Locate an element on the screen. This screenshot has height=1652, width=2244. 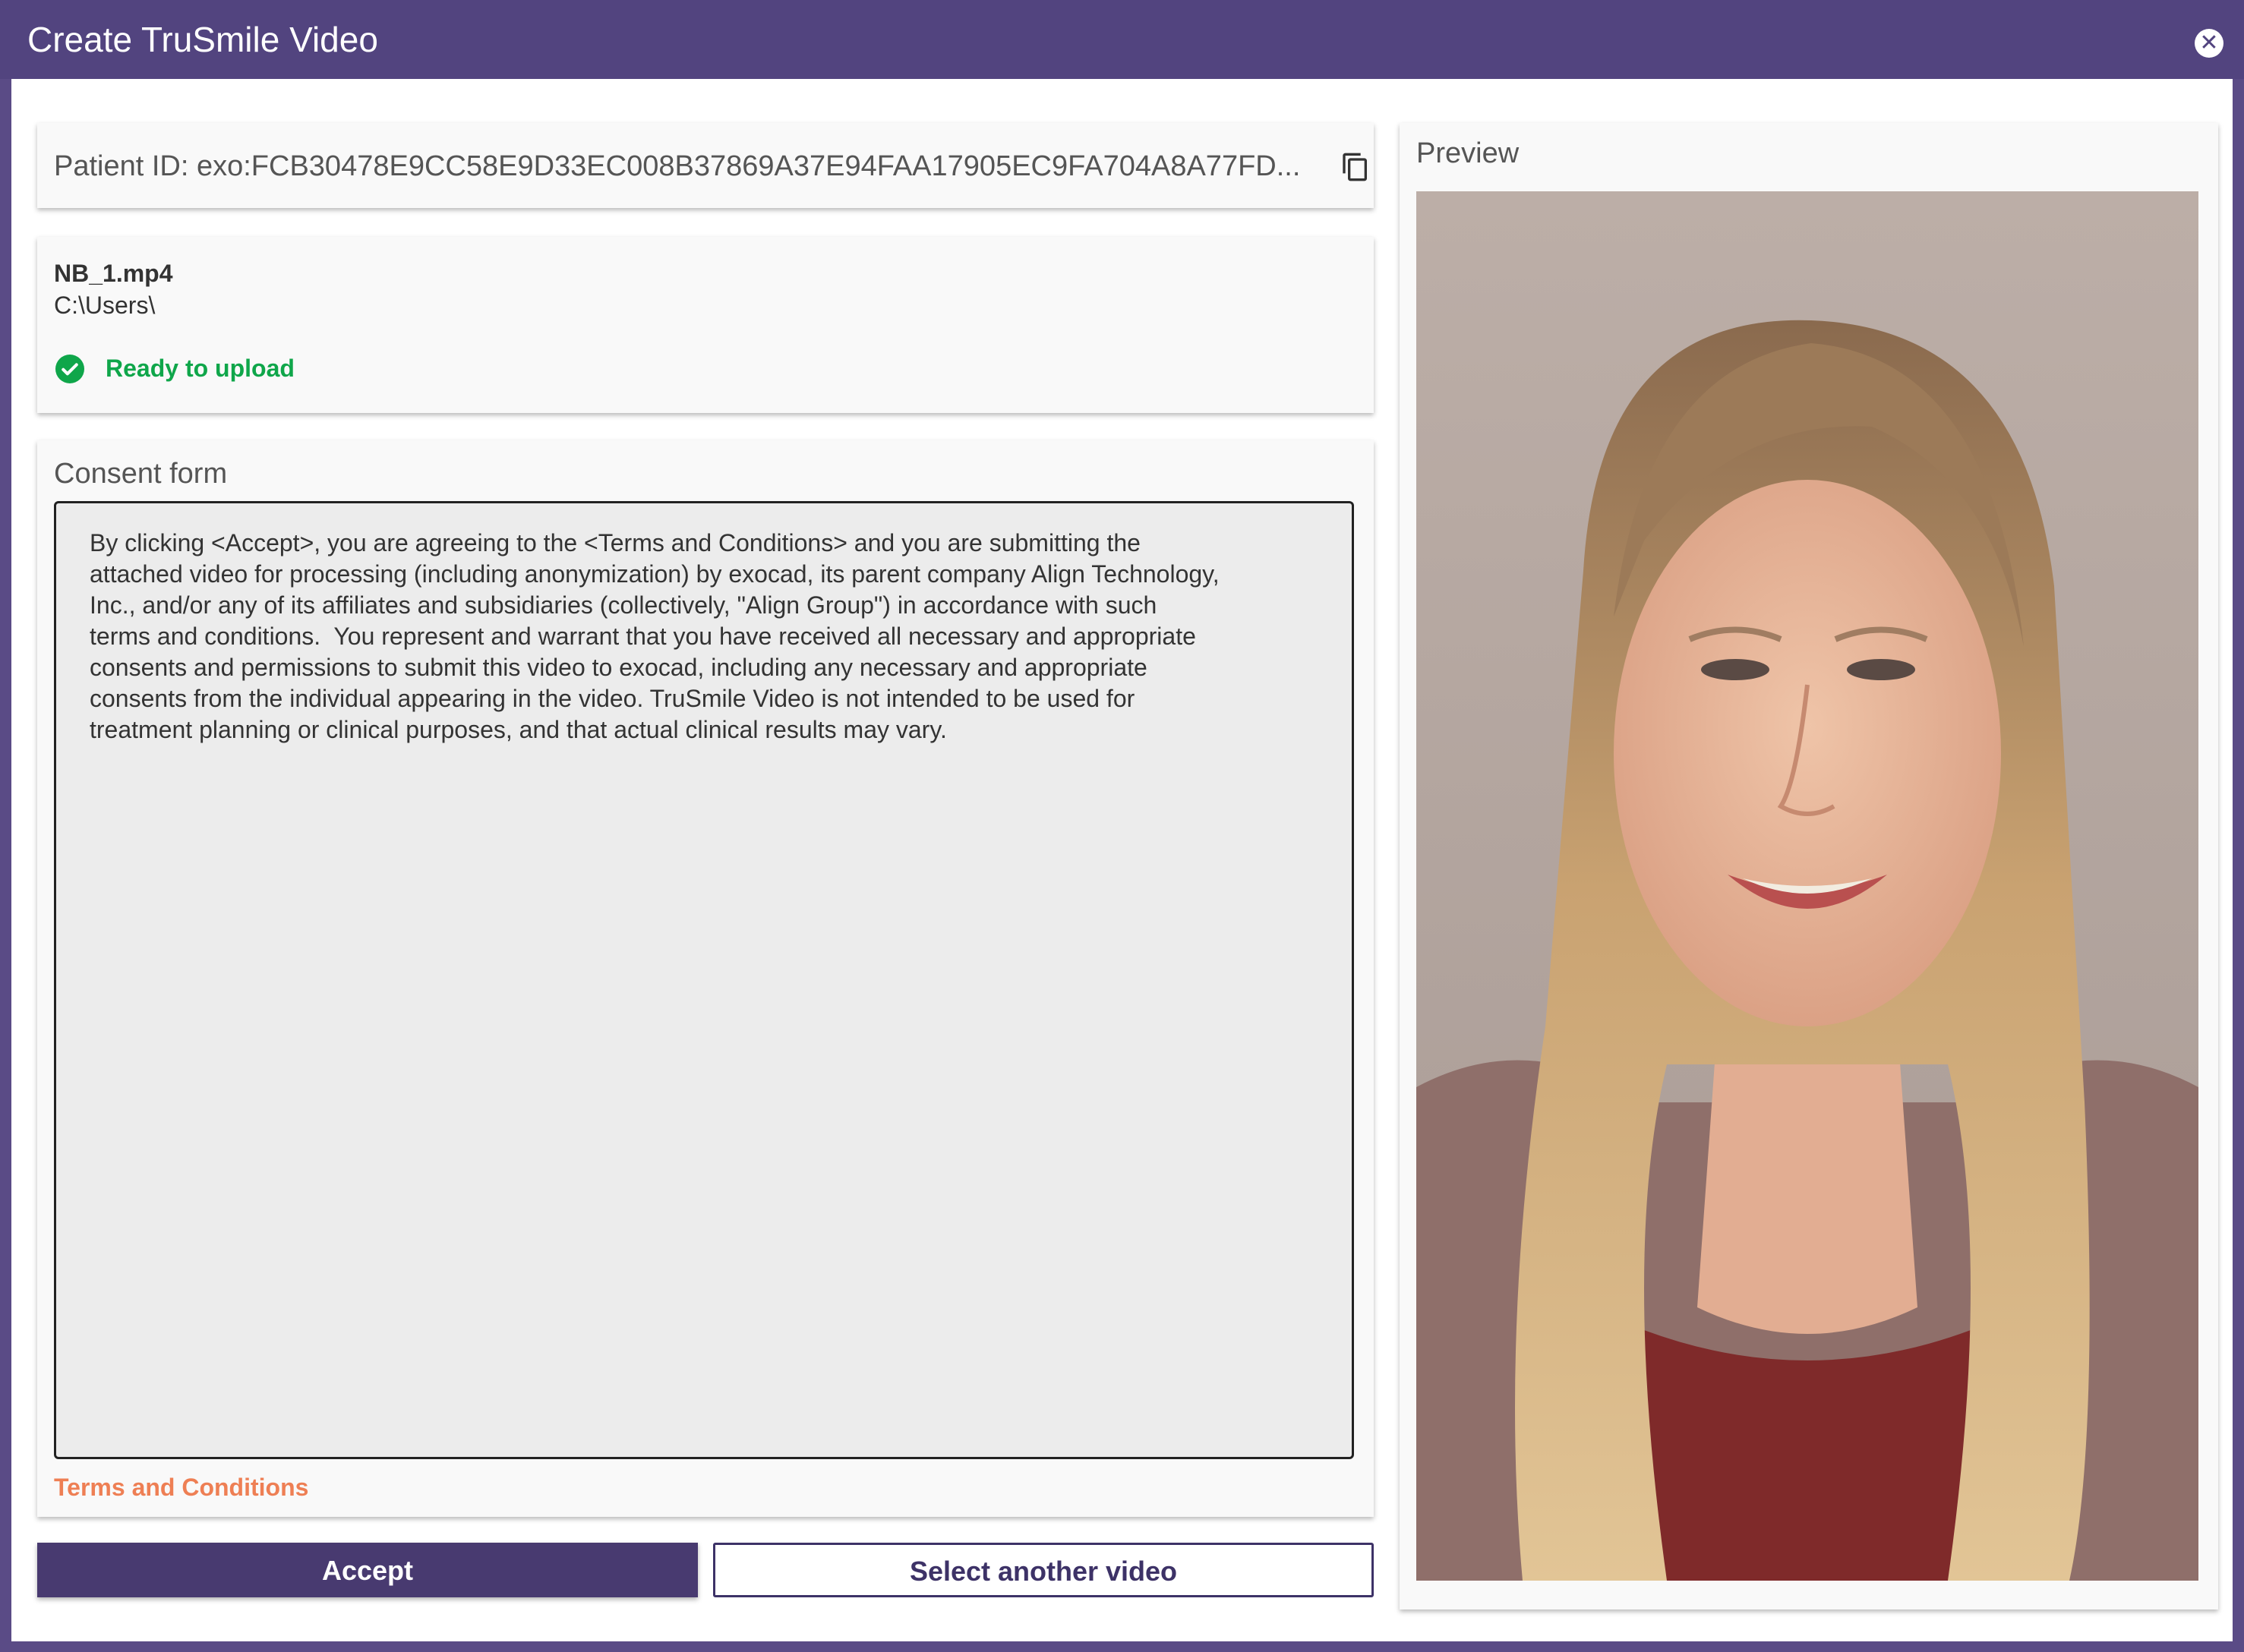
select-another-video-button: Select another video is located at coordinates (1043, 1570).